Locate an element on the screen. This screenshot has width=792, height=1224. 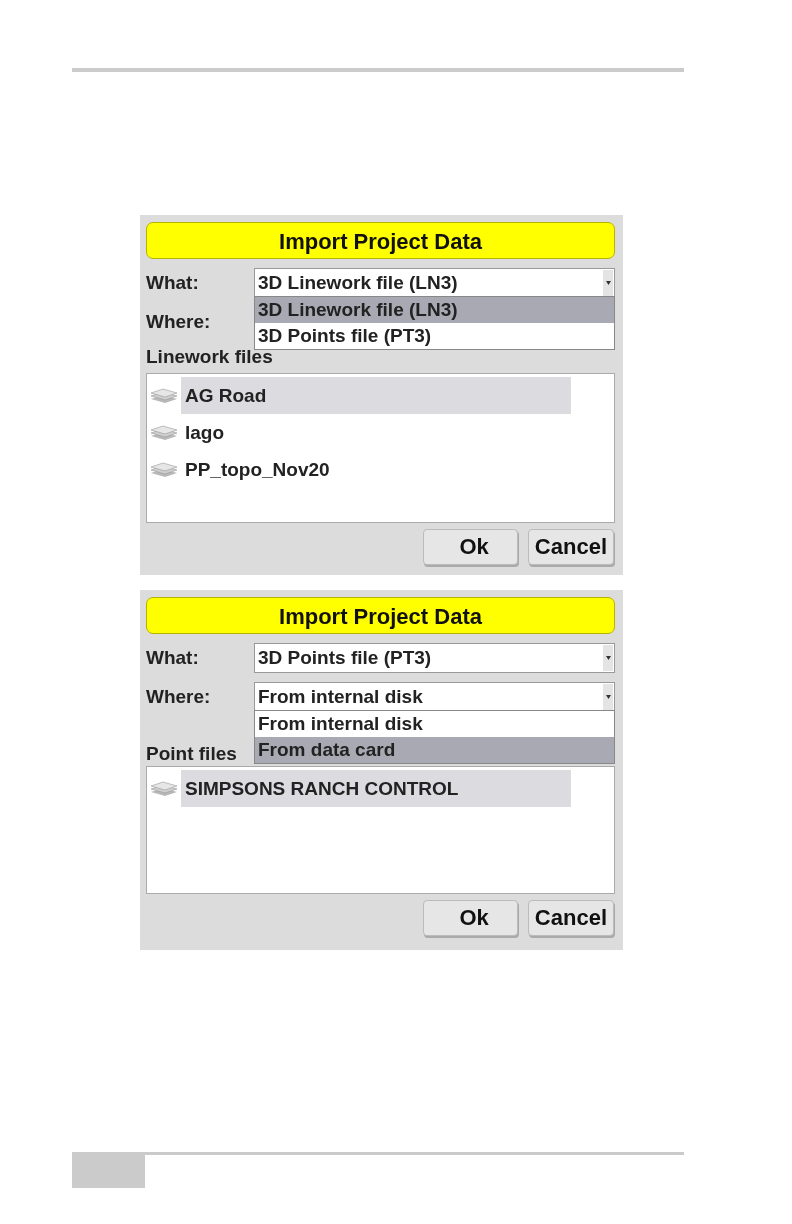
dropdown-field: From internal disk is located at coordinates (434, 697).